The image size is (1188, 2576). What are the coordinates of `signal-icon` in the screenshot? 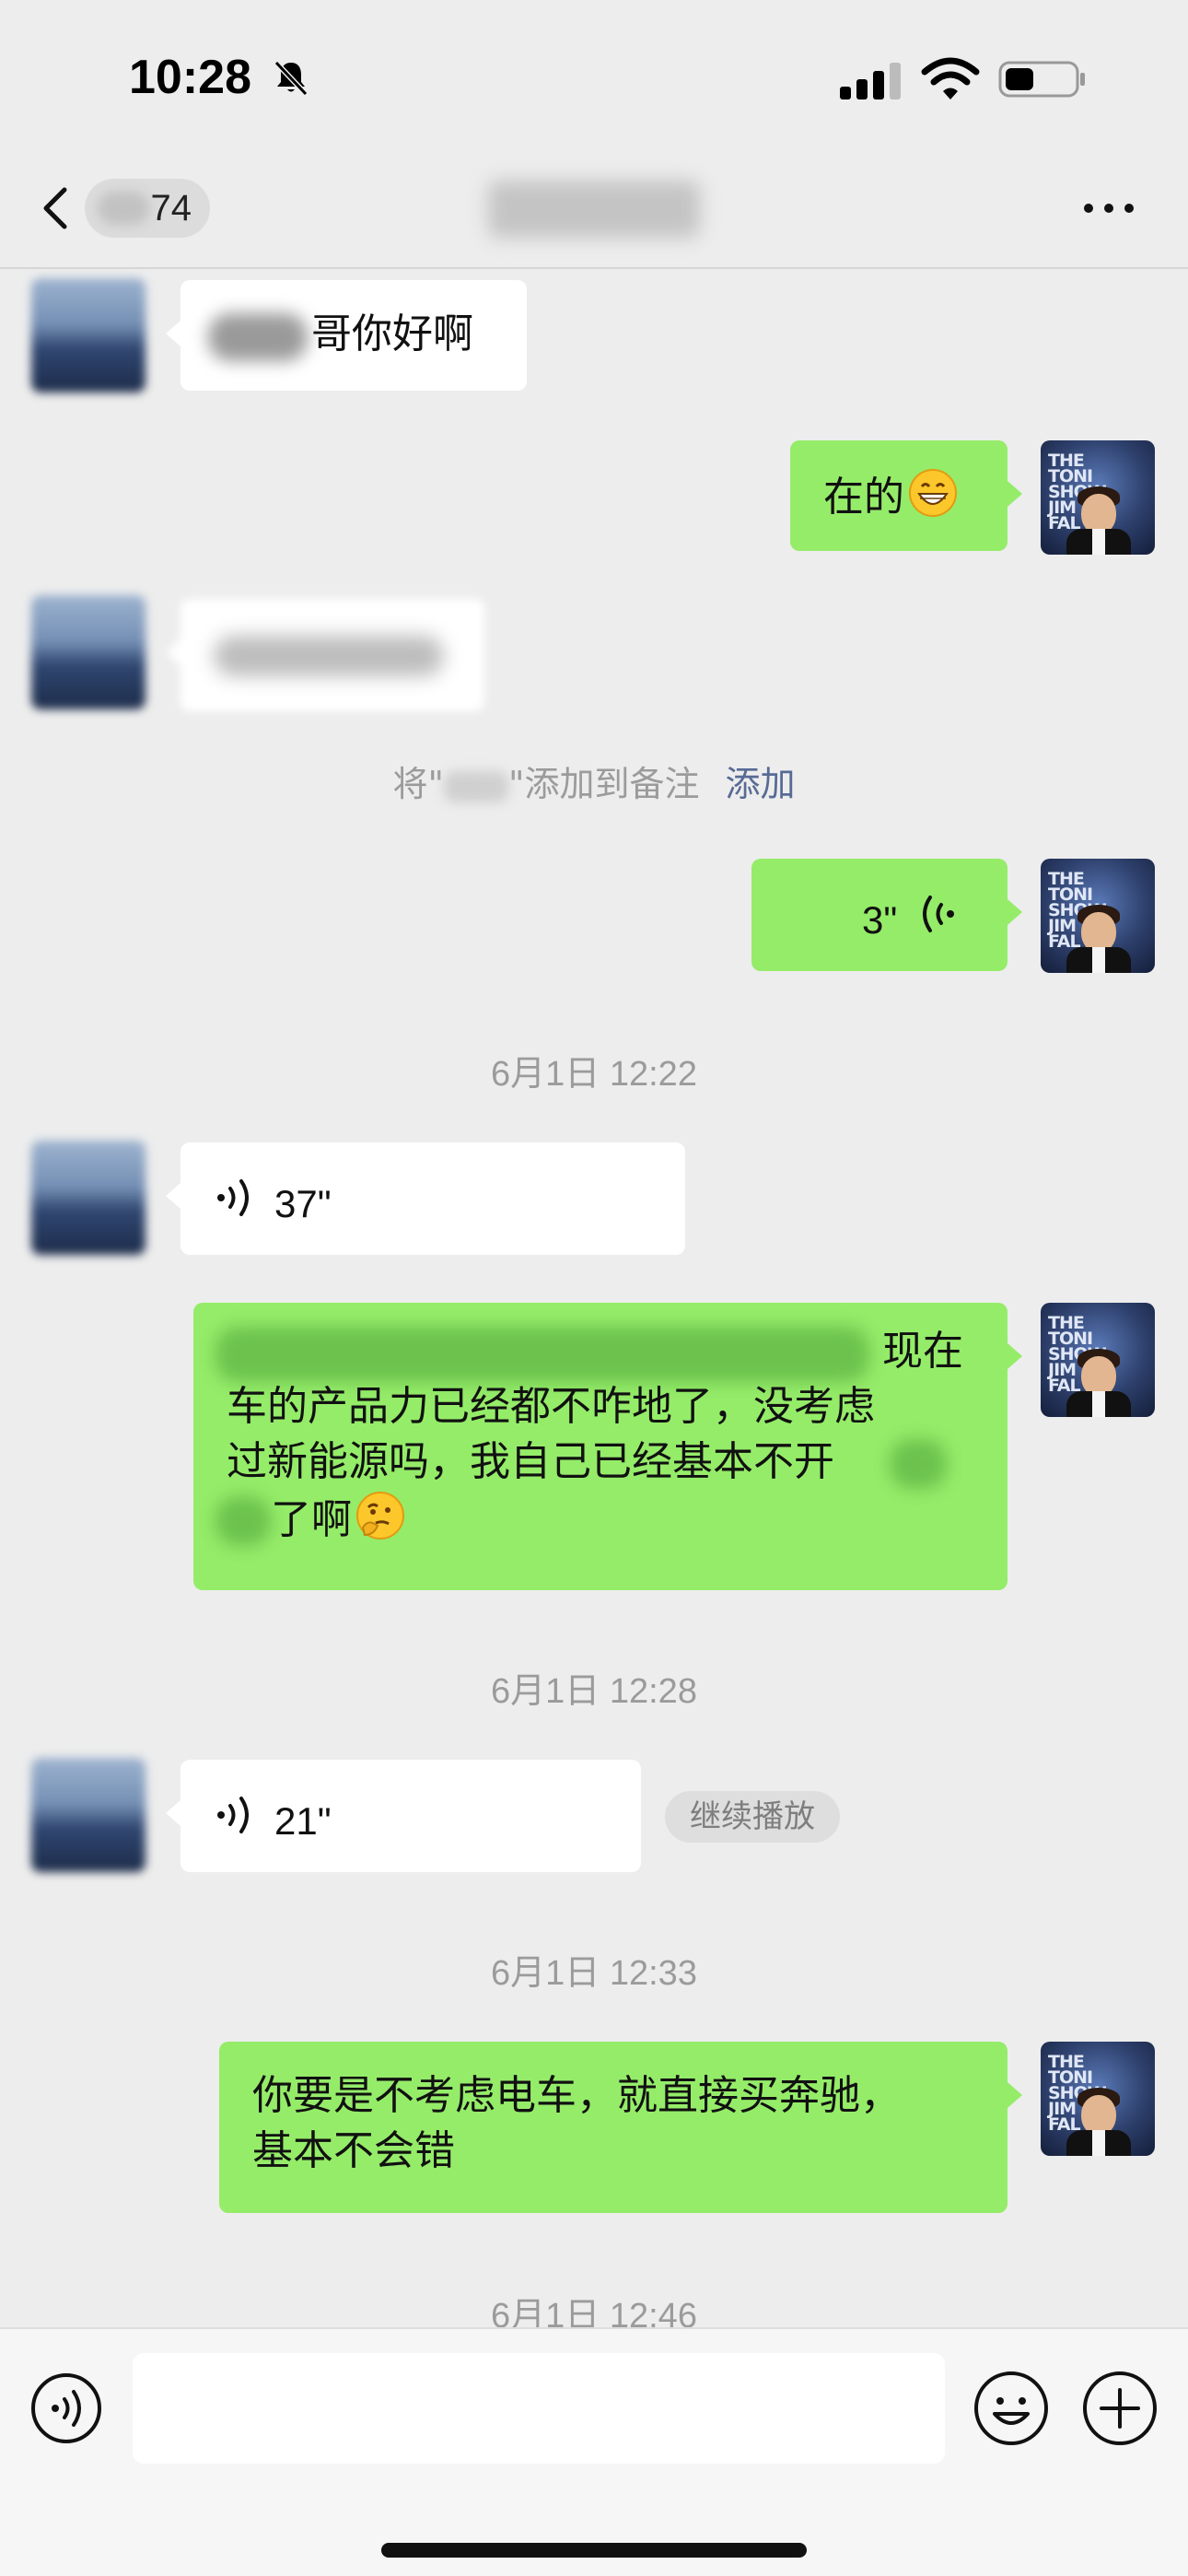 It's located at (870, 81).